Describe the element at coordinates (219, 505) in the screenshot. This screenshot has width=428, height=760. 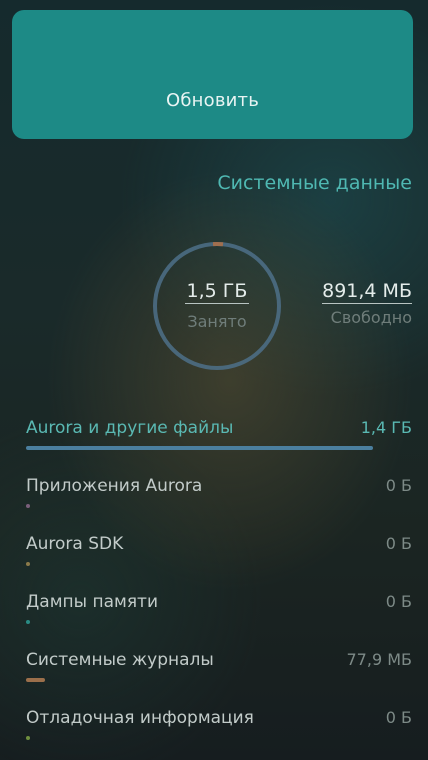
I see `category-row-aurora-apps: Приложения Aurora 0 Б` at that location.